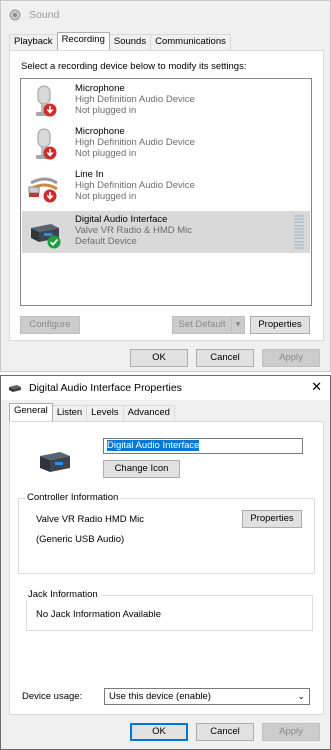  What do you see at coordinates (69, 413) in the screenshot?
I see `tab-listen: Listen` at bounding box center [69, 413].